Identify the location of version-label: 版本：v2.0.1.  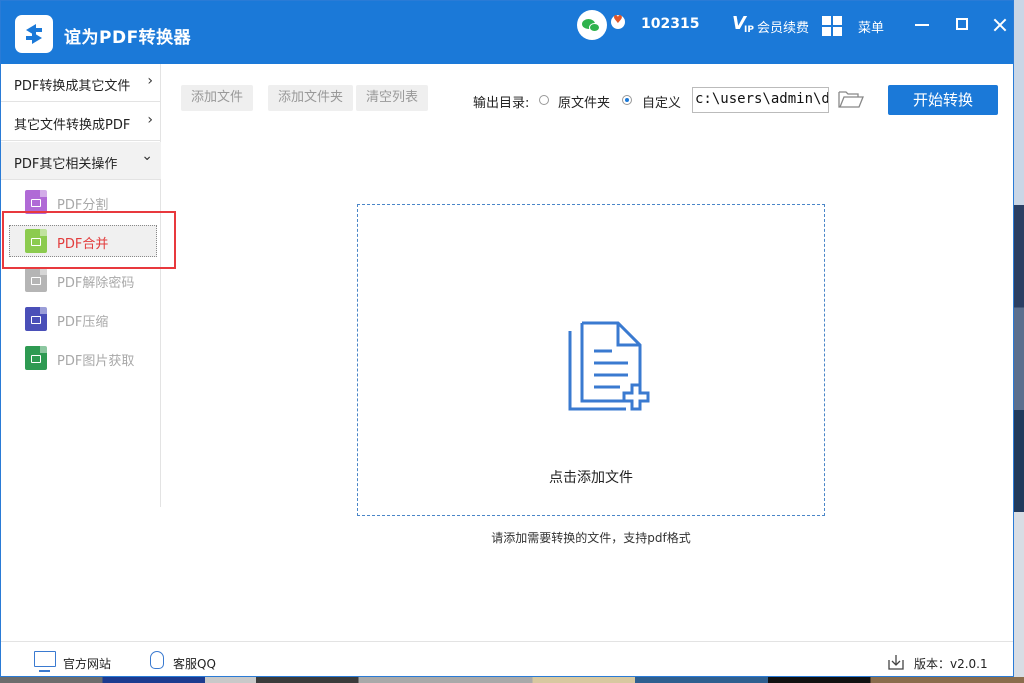
(951, 664).